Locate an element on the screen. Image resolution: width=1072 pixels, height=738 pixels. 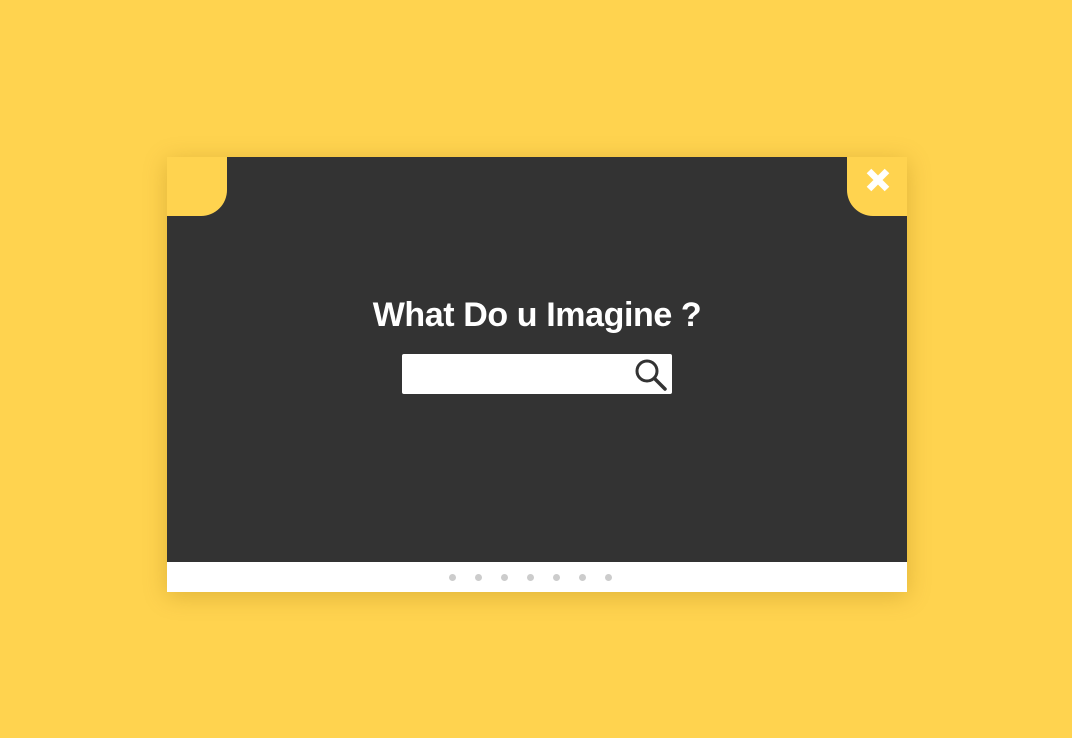
pager-dots is located at coordinates (530, 577).